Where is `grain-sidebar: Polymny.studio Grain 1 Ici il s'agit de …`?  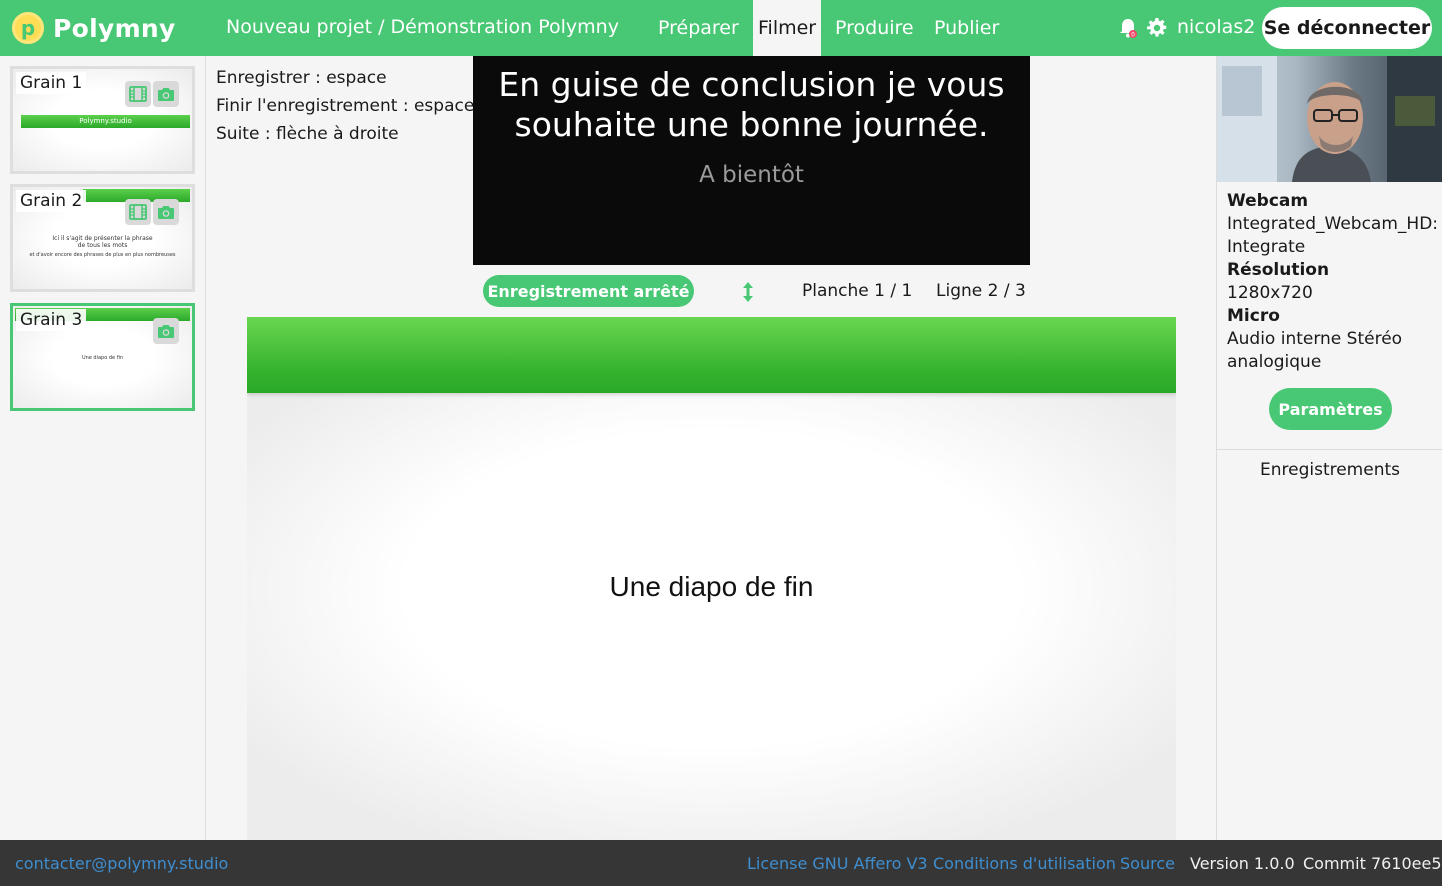 grain-sidebar: Polymny.studio Grain 1 Ici il s'agit de … is located at coordinates (103, 448).